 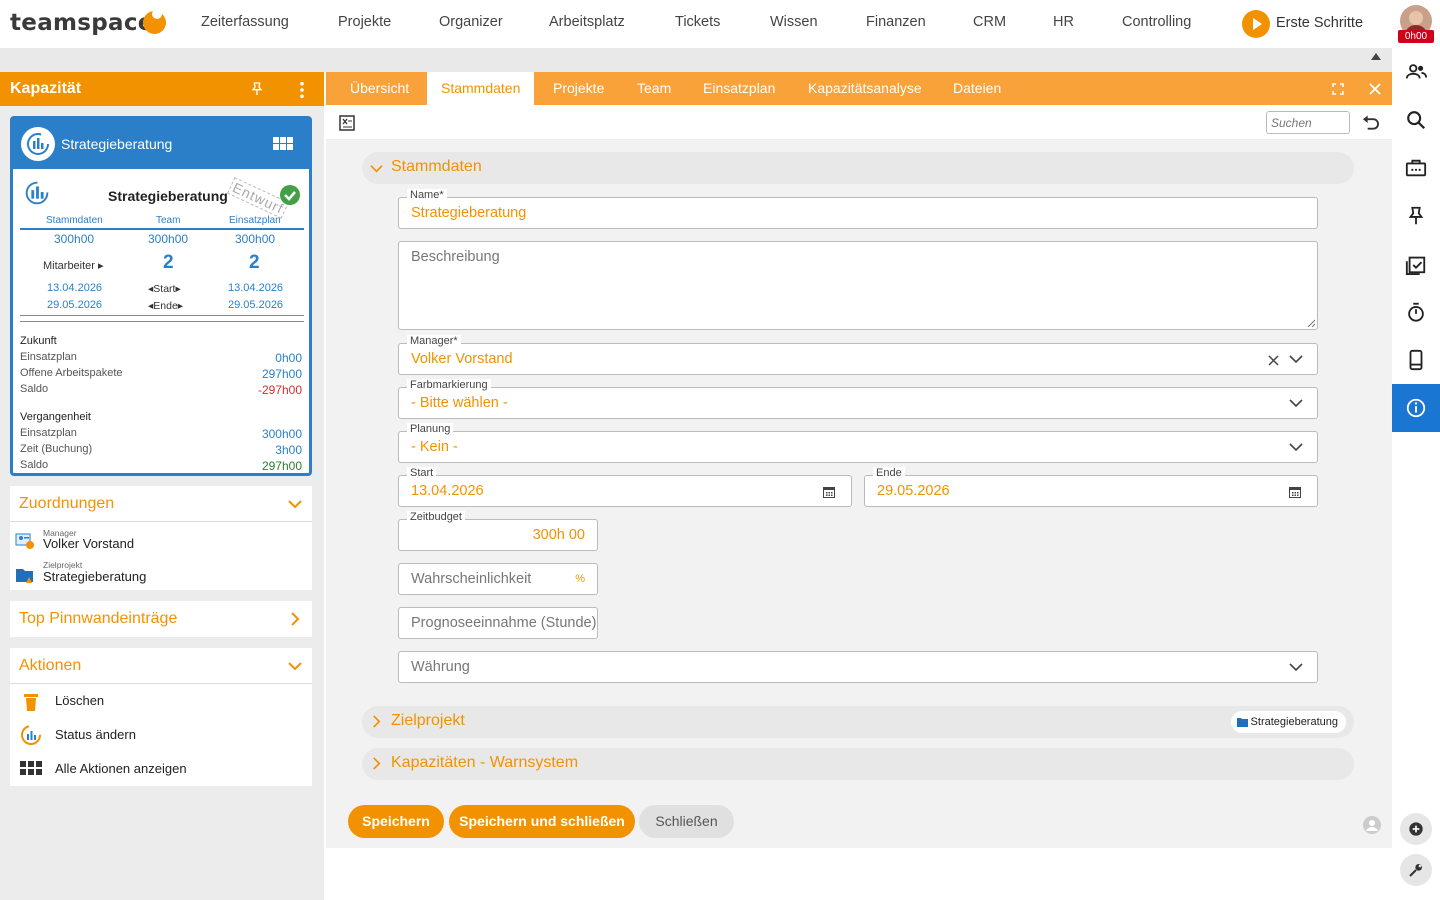 What do you see at coordinates (302, 90) in the screenshot?
I see `more-vertical-icon` at bounding box center [302, 90].